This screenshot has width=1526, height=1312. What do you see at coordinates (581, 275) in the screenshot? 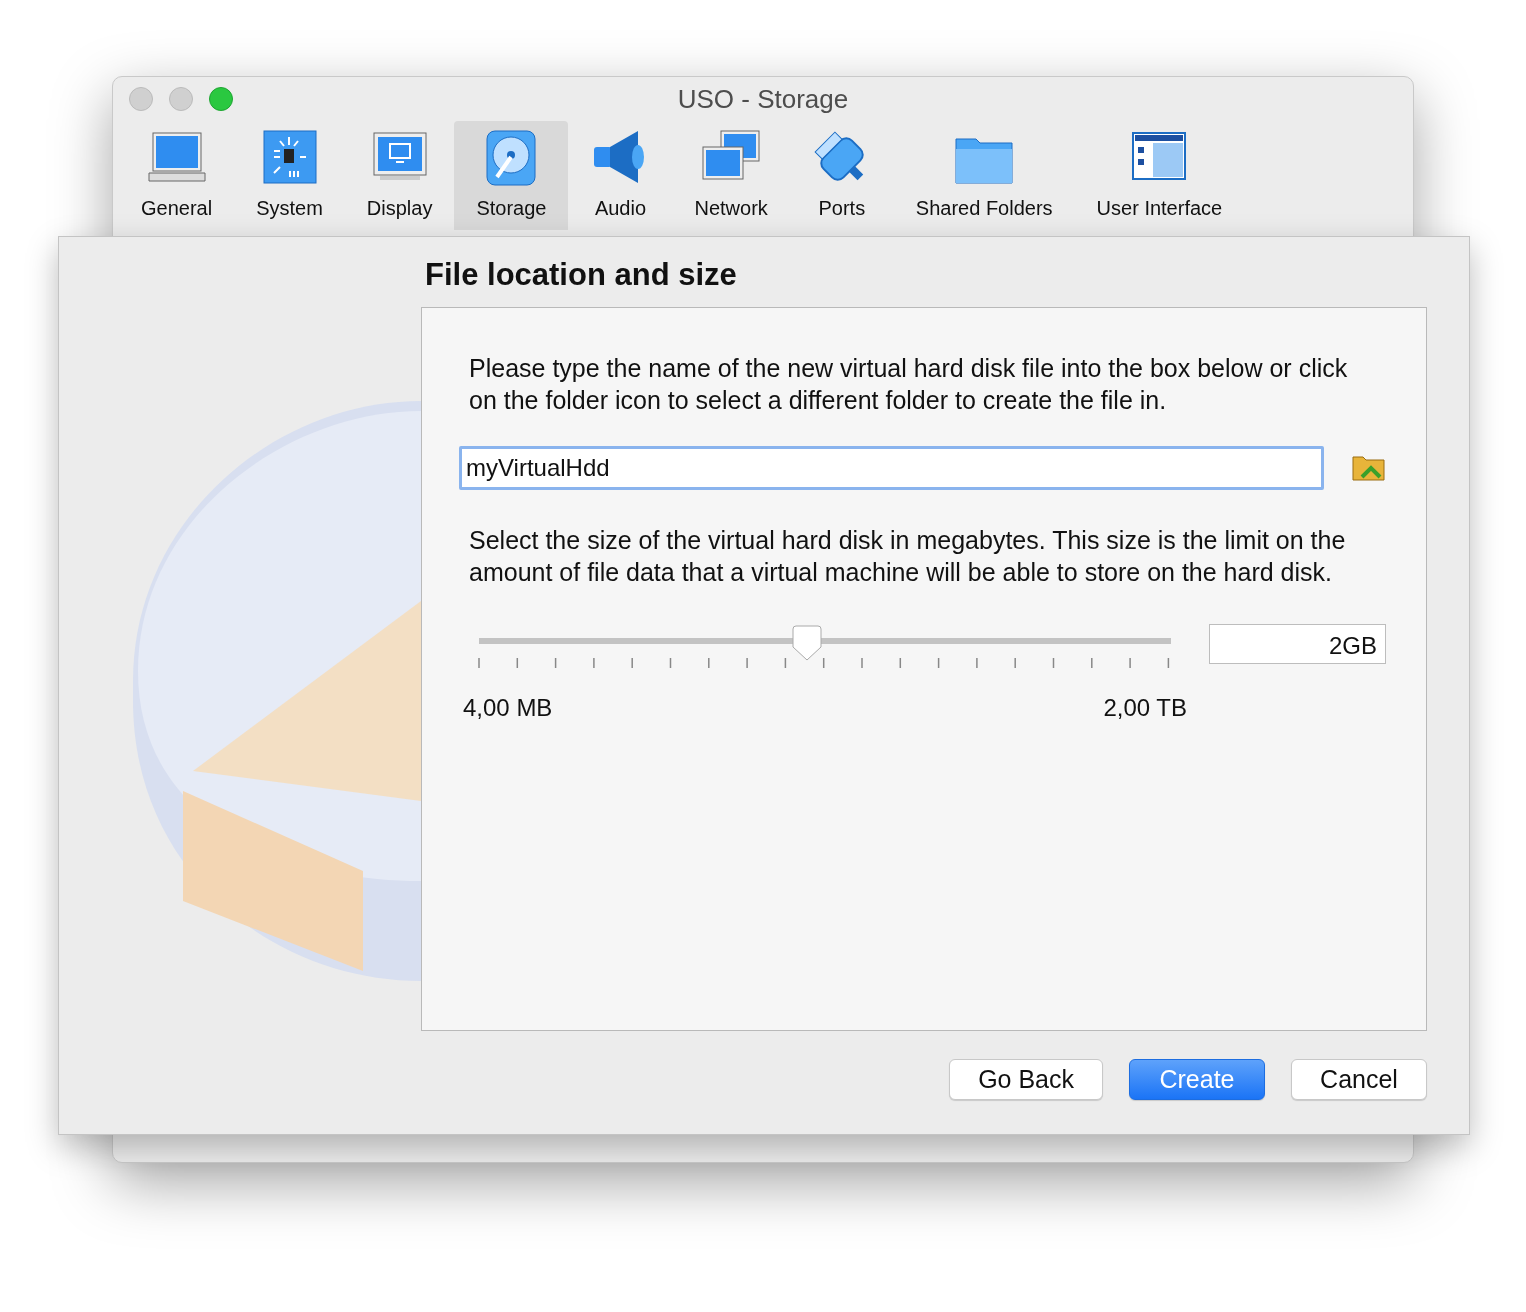
I see `section-heading: File location and size` at bounding box center [581, 275].